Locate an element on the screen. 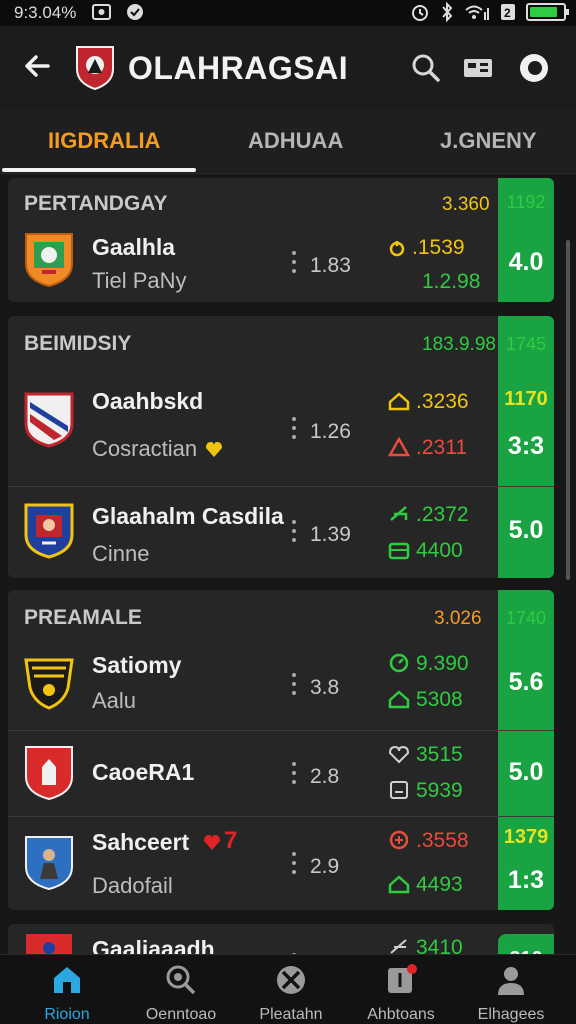 Image resolution: width=576 pixels, height=1024 pixels. odd-value: 5939 is located at coordinates (439, 790).